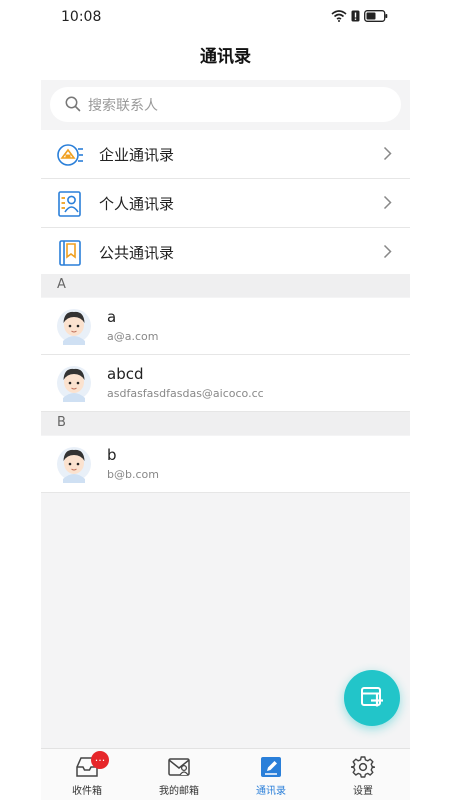 Image resolution: width=450 pixels, height=800 pixels. I want to click on tab-my-mailbox: 我的邮箱, so click(179, 774).